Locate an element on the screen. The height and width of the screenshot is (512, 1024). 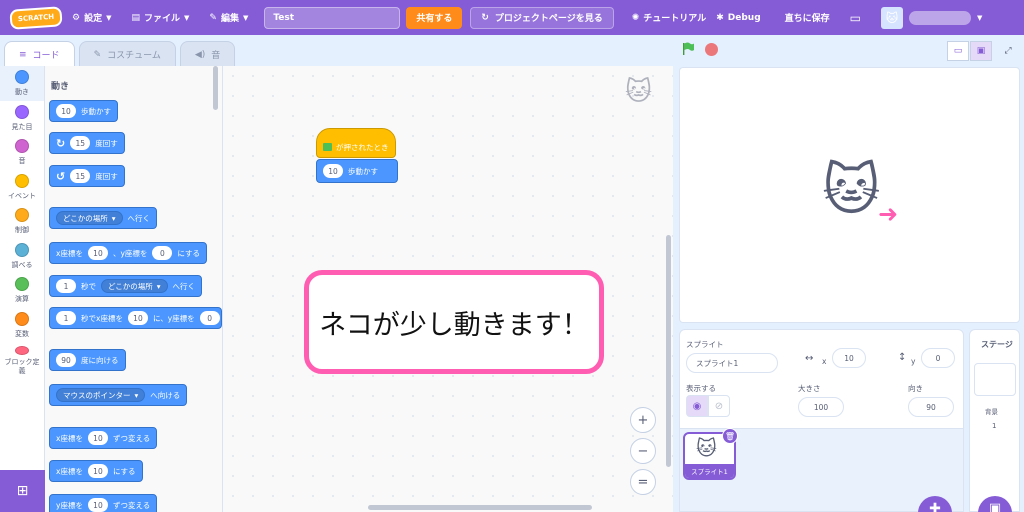
point-direction-block: 90 度に向ける is located at coordinates (87, 360).